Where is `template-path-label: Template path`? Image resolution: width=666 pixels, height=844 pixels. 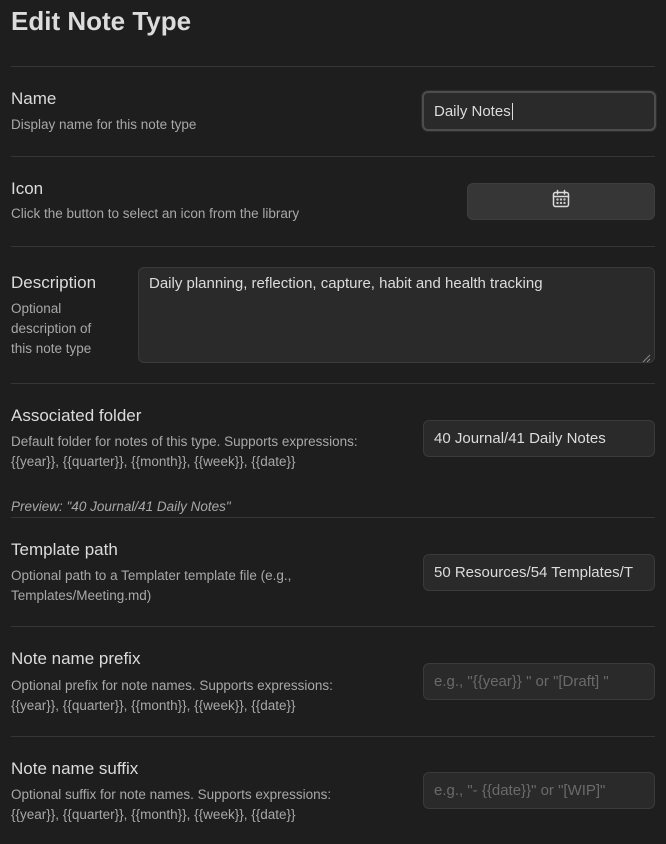
template-path-label: Template path is located at coordinates (64, 549).